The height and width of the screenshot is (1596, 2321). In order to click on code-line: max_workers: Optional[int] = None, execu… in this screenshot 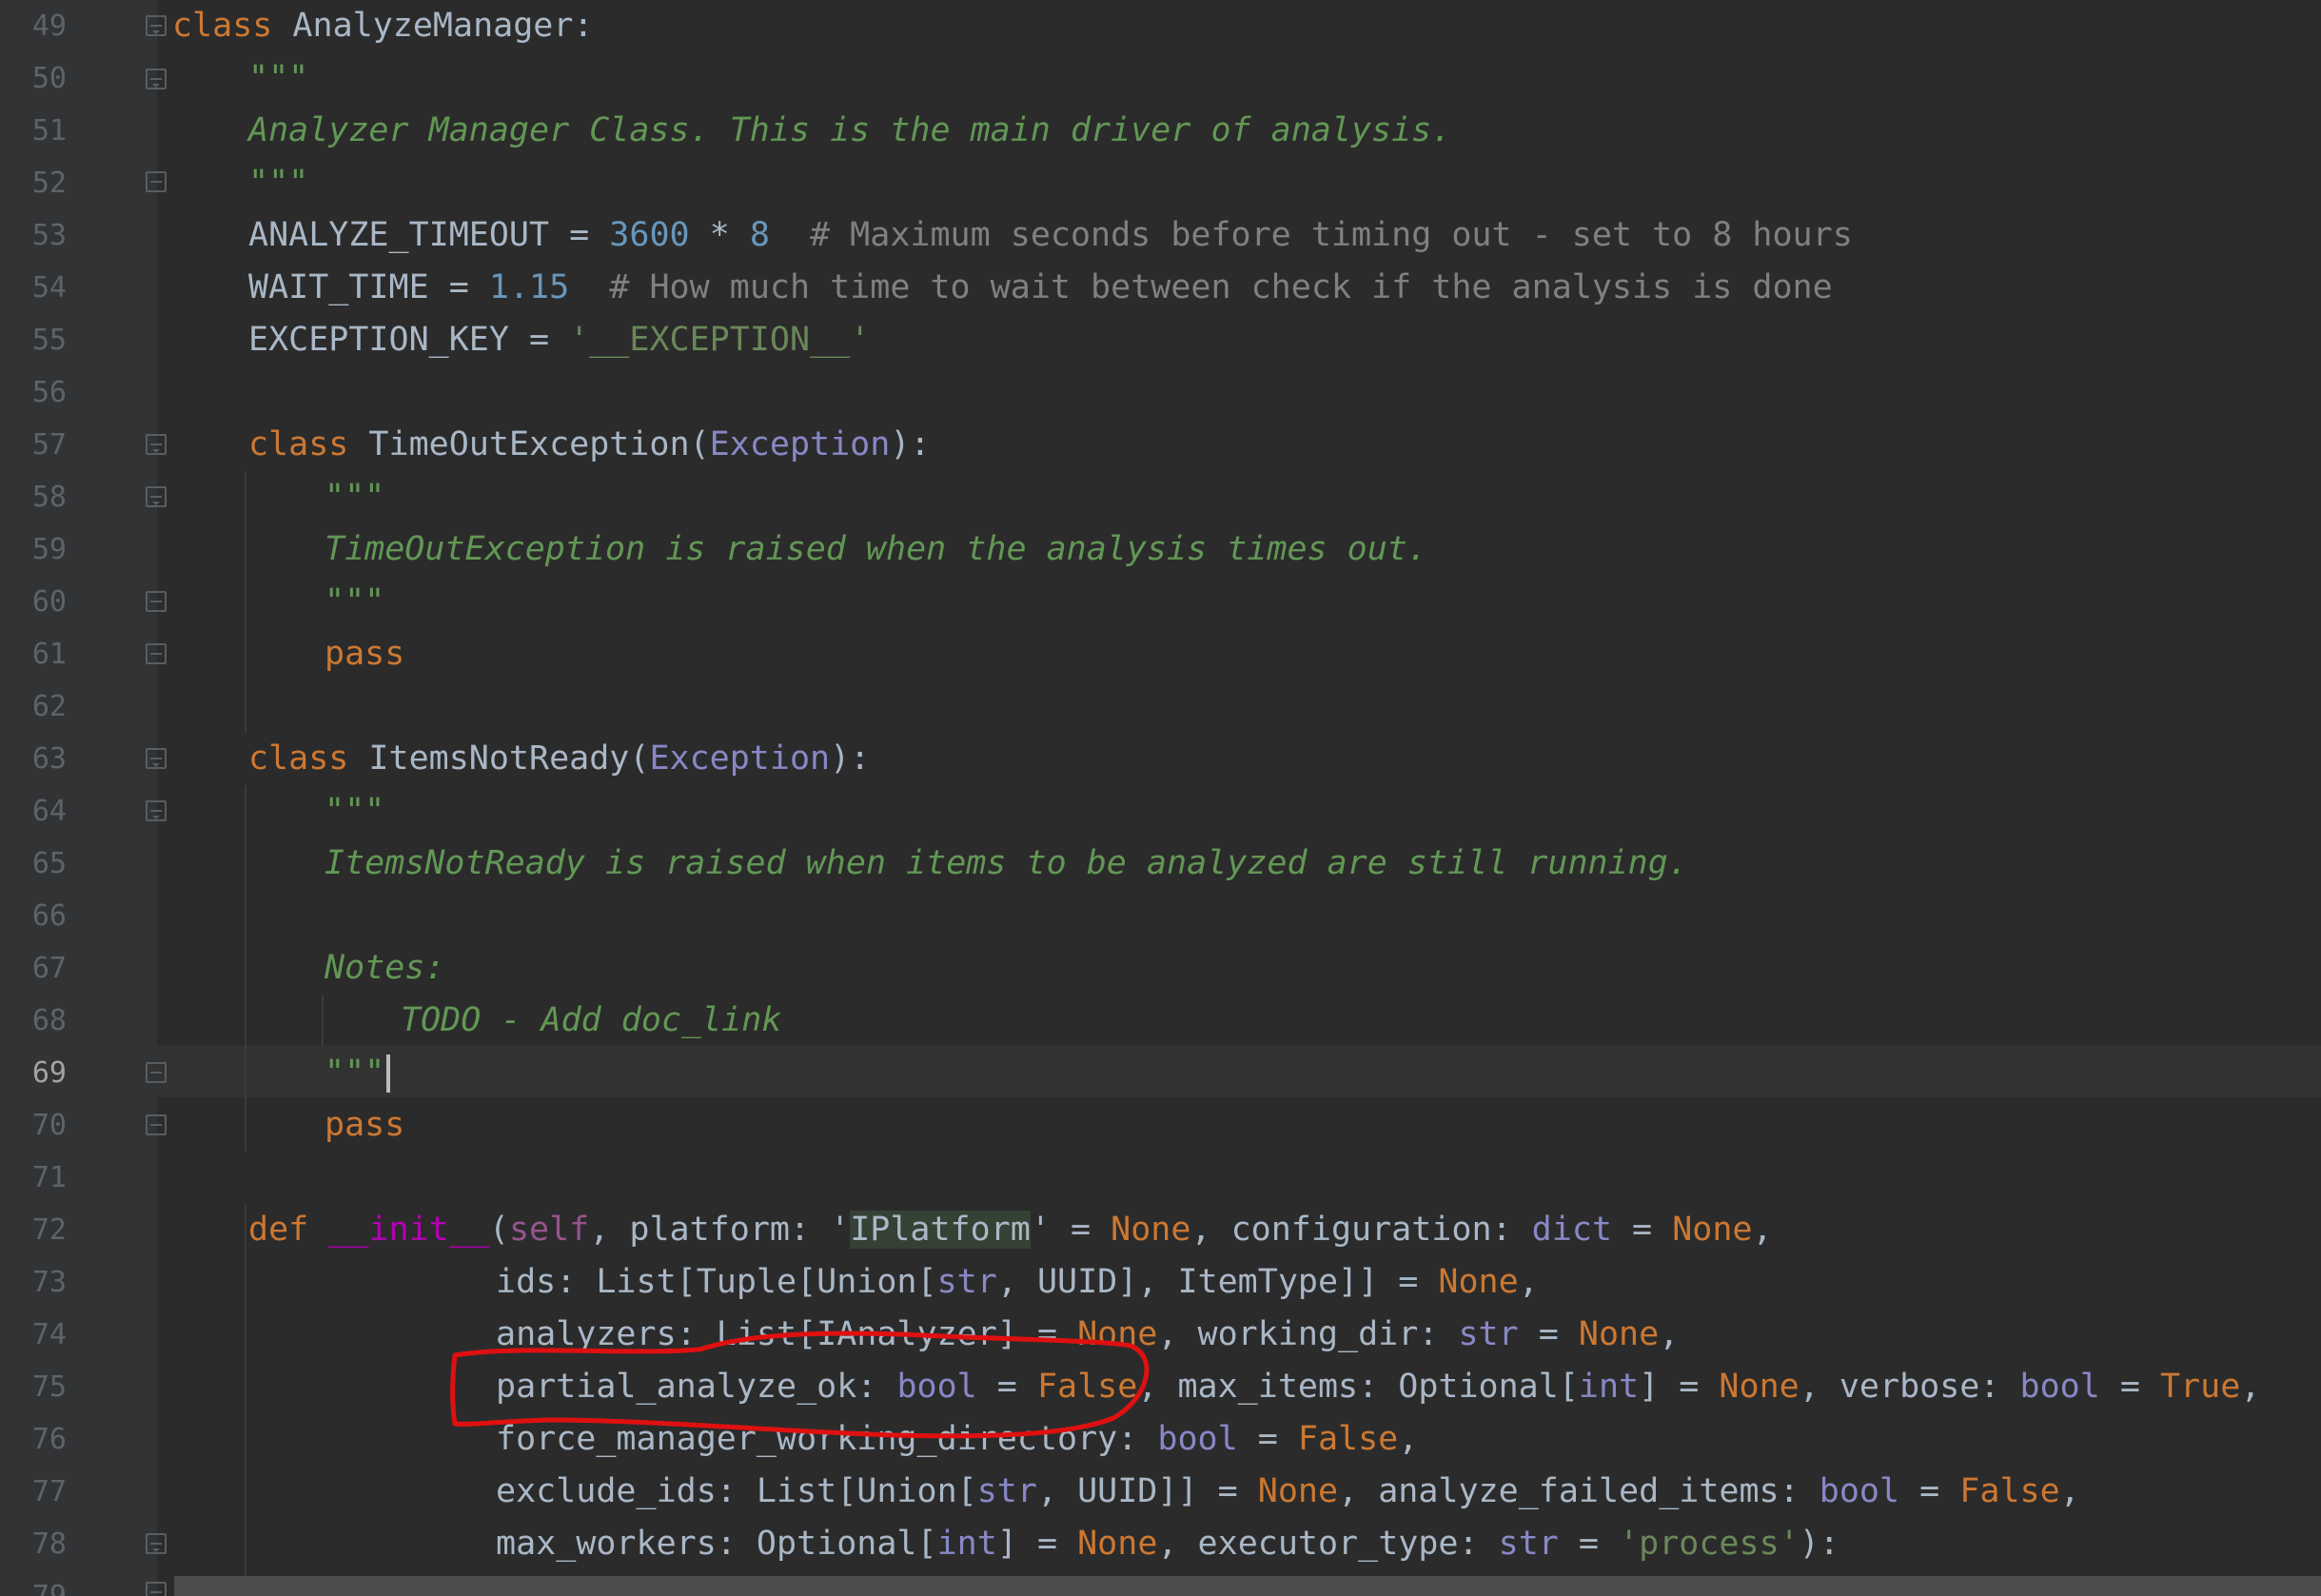, I will do `click(1167, 1544)`.